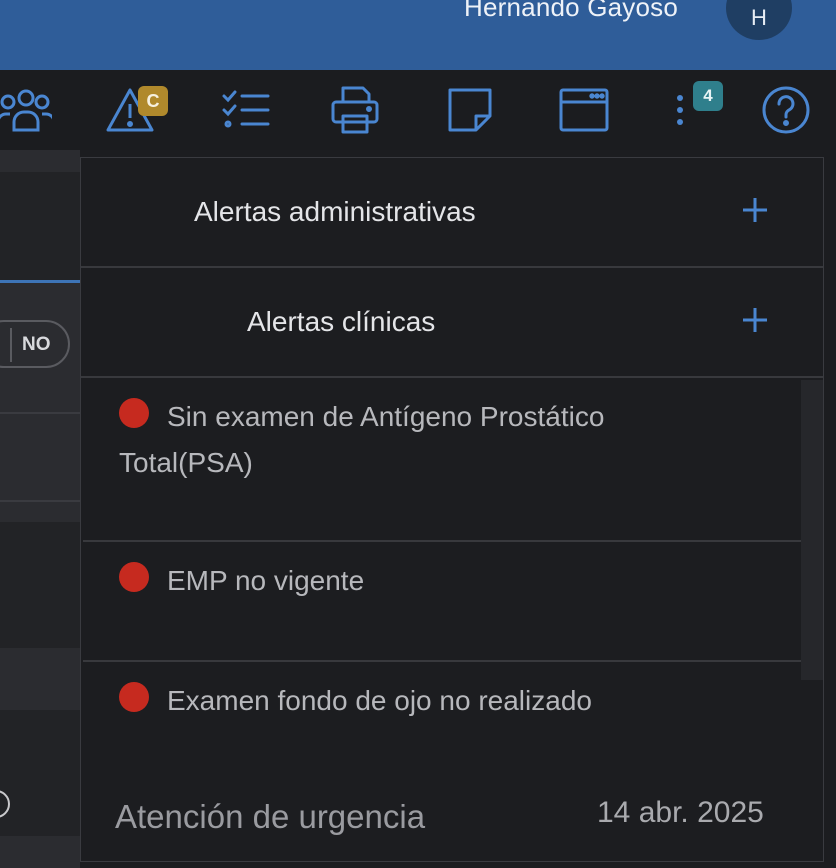 The height and width of the screenshot is (868, 836). Describe the element at coordinates (418, 35) in the screenshot. I see `app-header: Hernando Gayoso H` at that location.